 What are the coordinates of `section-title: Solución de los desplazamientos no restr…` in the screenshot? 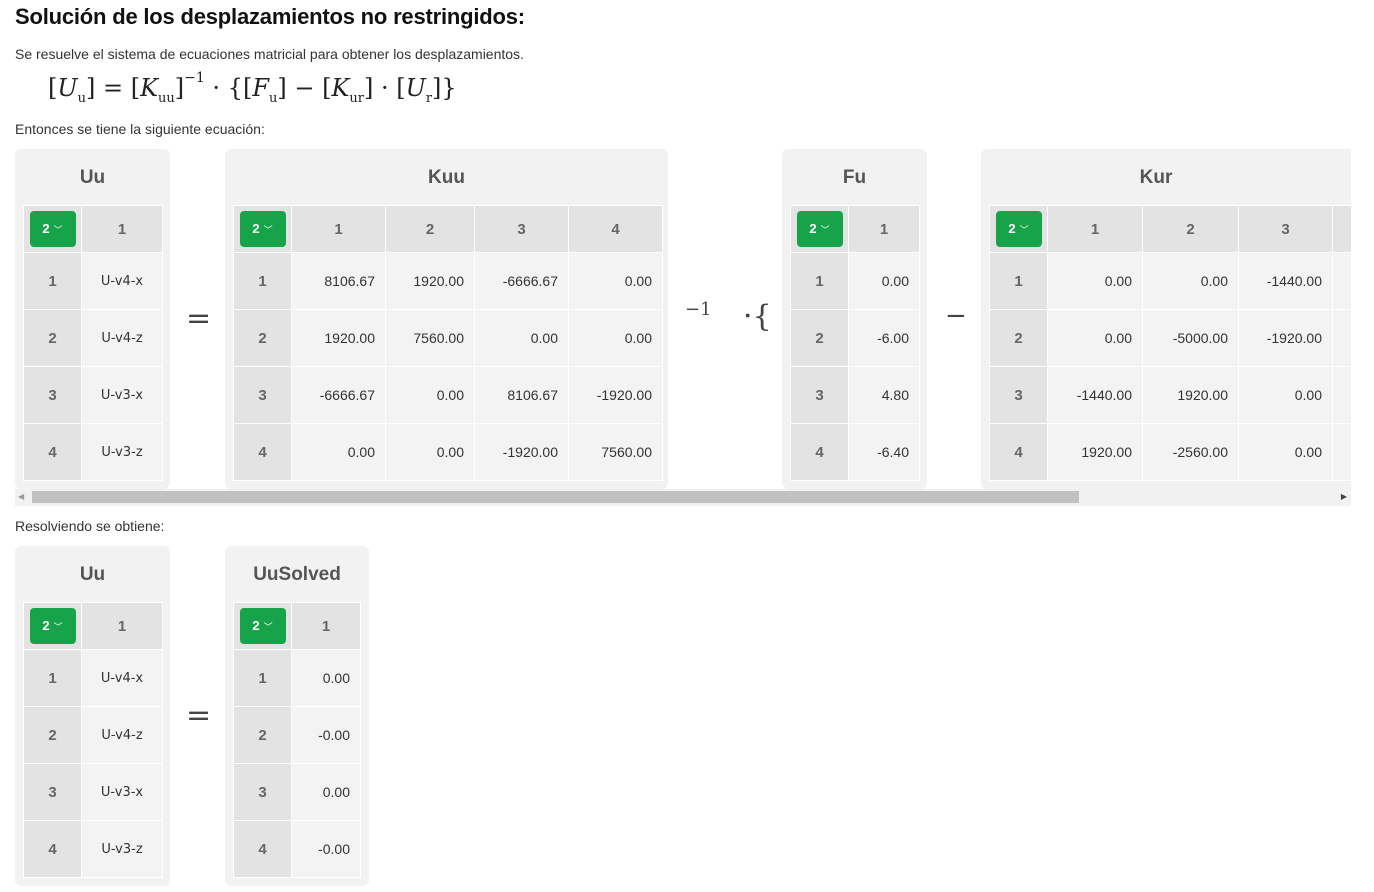 It's located at (270, 16).